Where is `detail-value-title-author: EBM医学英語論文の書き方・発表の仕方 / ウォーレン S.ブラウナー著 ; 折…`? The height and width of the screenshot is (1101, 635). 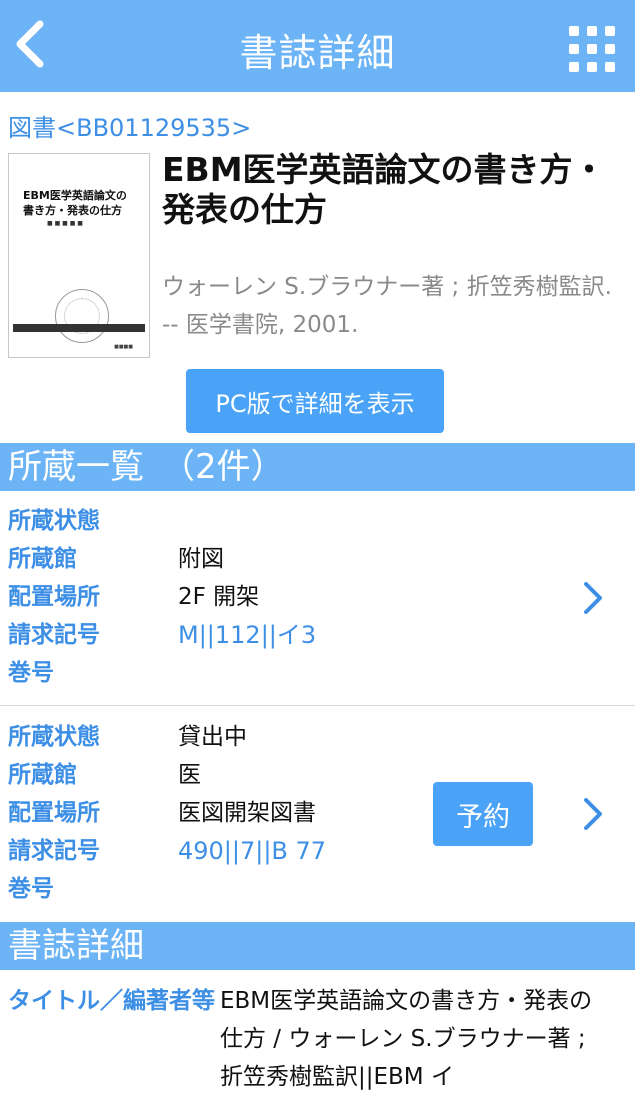
detail-value-title-author: EBM医学英語論文の書き方・発表の仕方 / ウォーレン S.ブラウナー著 ; 折… is located at coordinates (406, 1039).